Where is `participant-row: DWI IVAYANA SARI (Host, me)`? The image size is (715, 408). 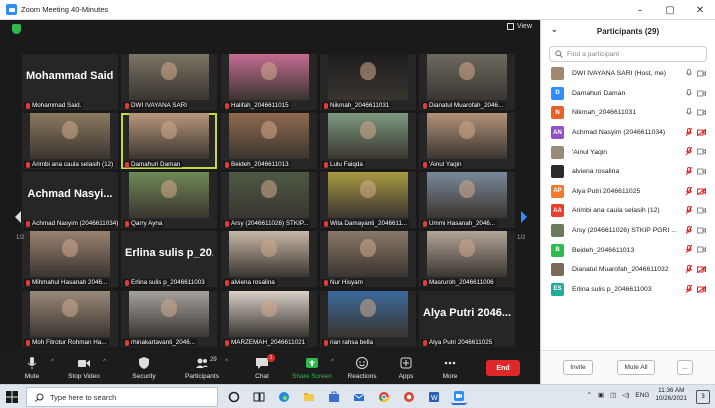
participant-row: DWI IVAYANA SARI (Host, me) is located at coordinates (628, 74).